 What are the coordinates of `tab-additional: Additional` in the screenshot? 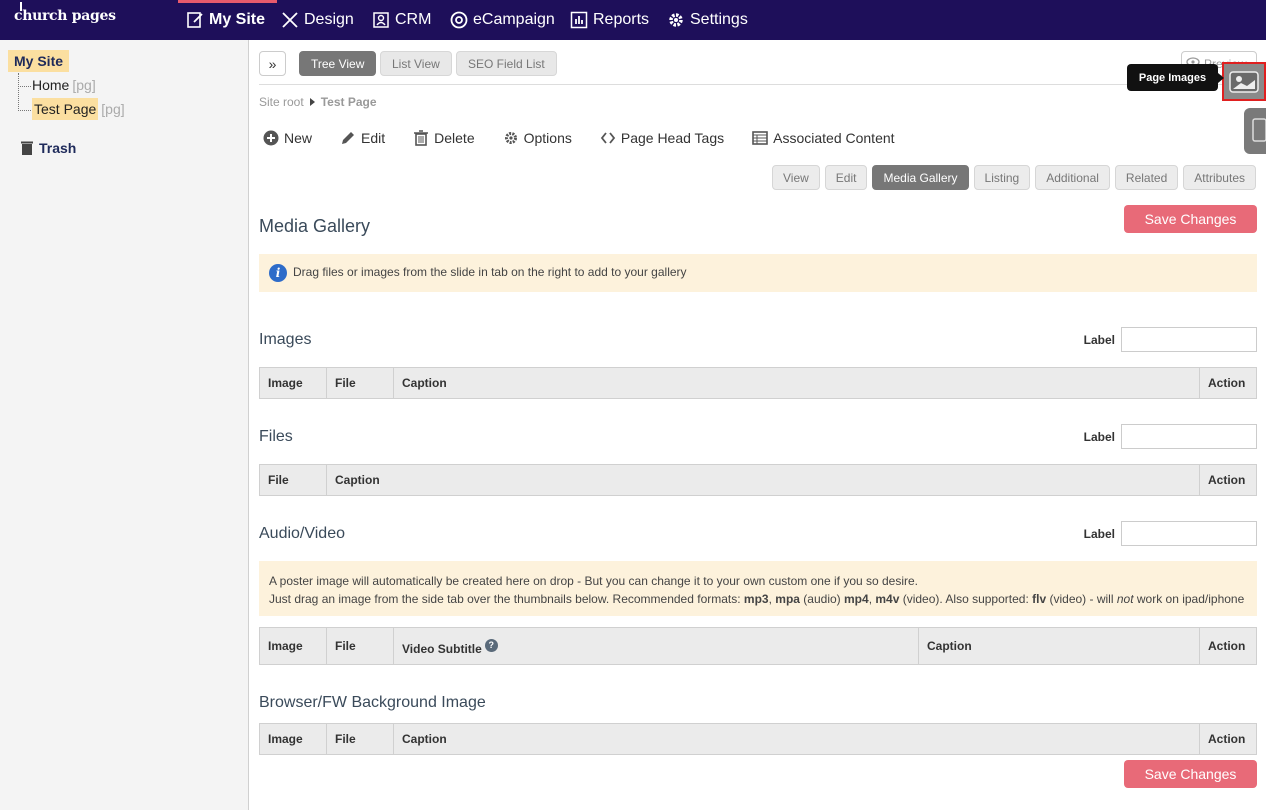 It's located at (1072, 177).